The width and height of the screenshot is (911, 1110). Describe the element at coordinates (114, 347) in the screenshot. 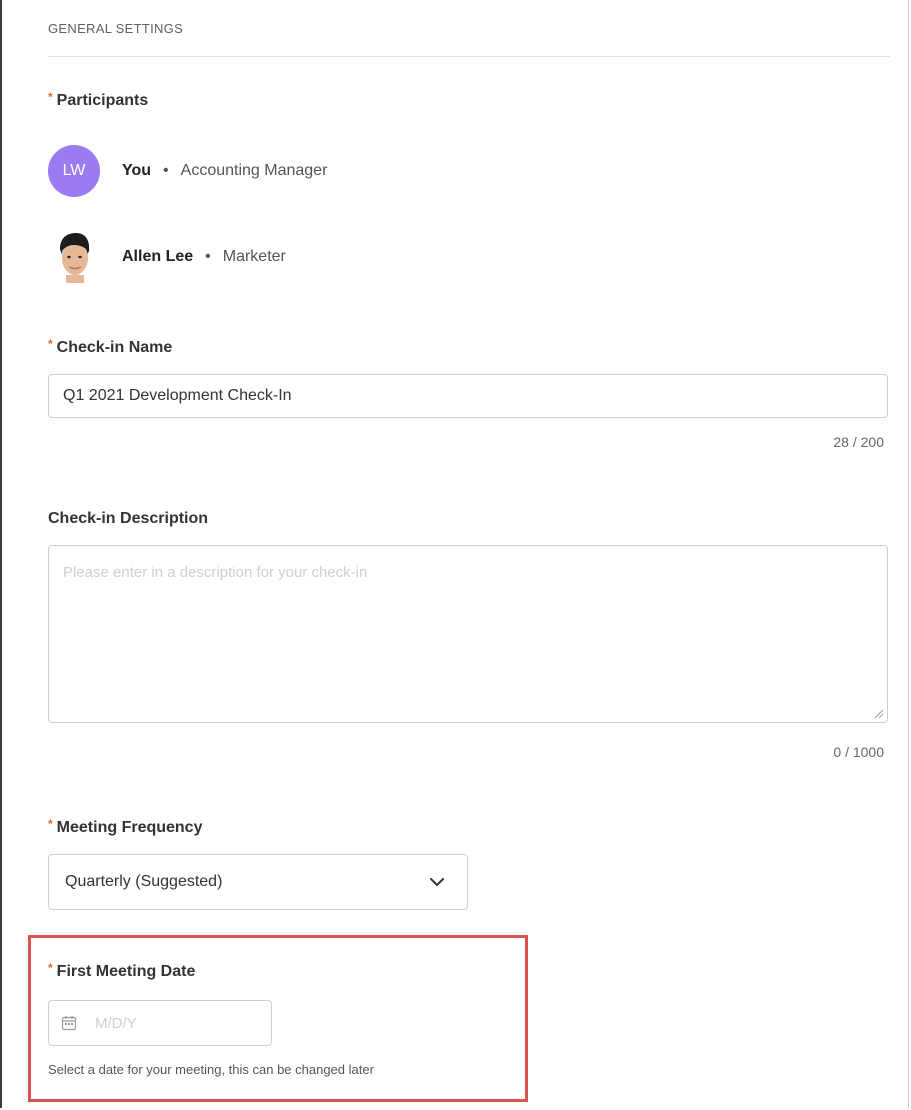

I see `checkin-name-label-text: Check-in Name` at that location.